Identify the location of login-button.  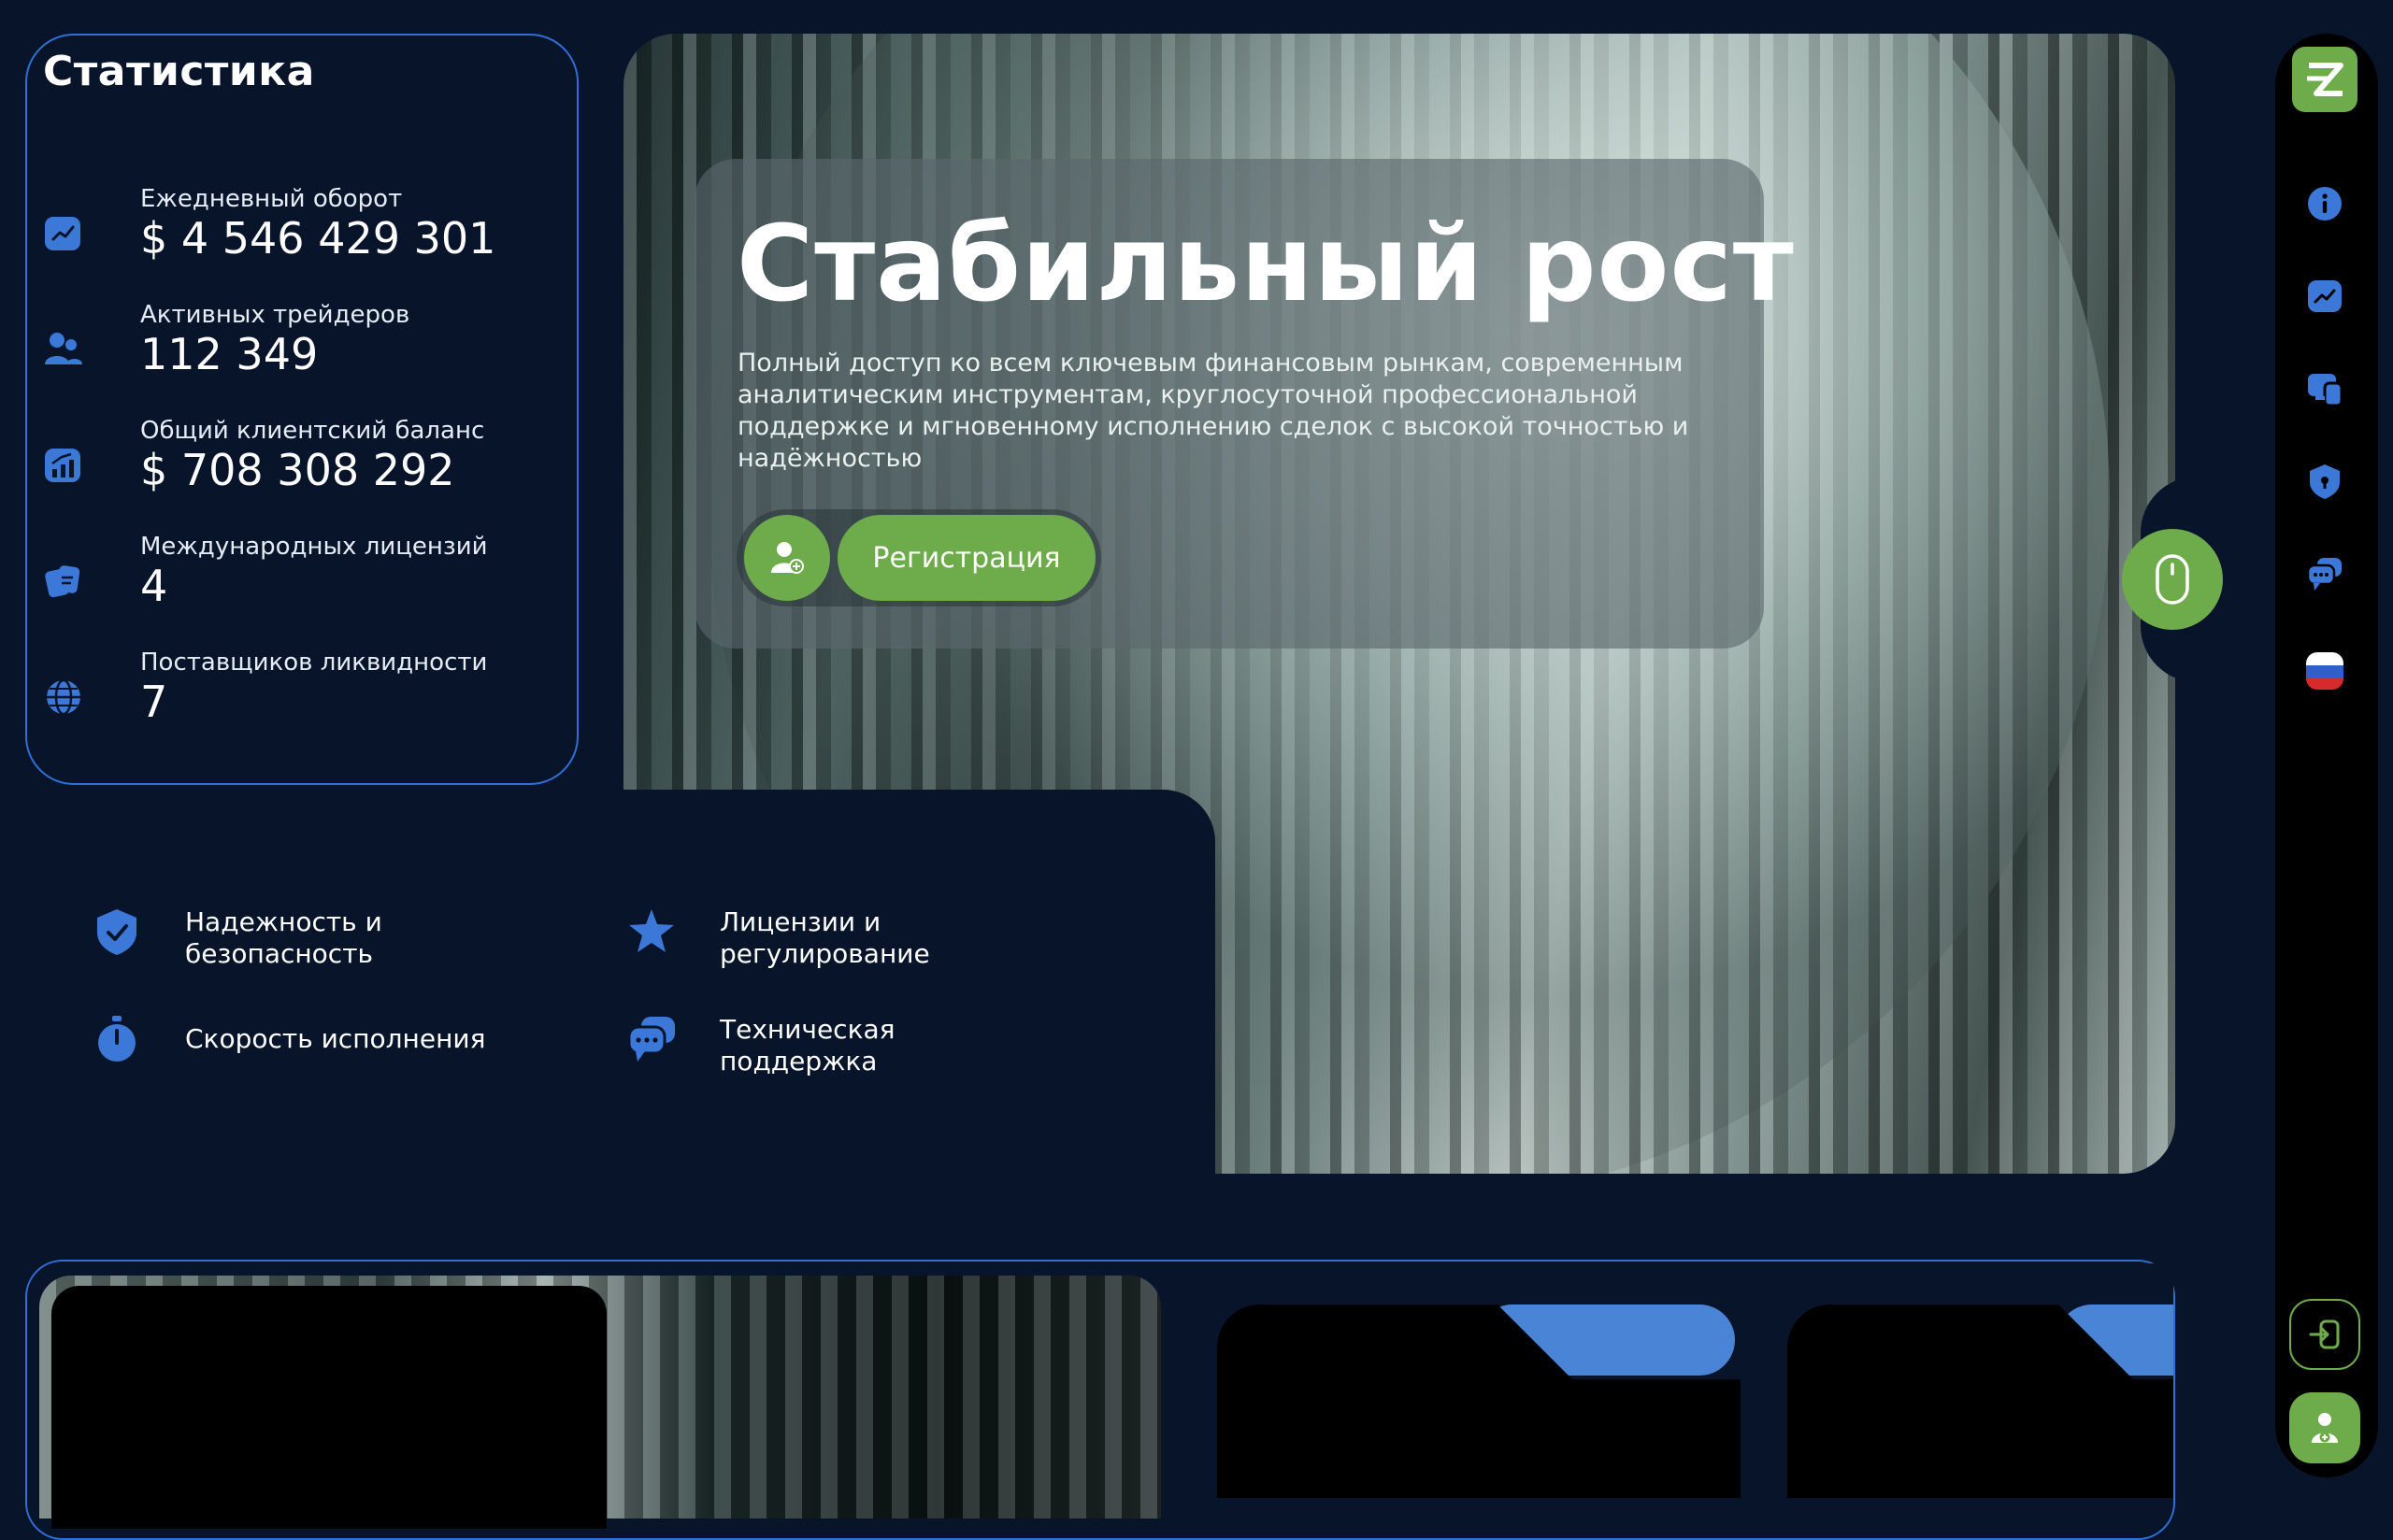
(2325, 1334).